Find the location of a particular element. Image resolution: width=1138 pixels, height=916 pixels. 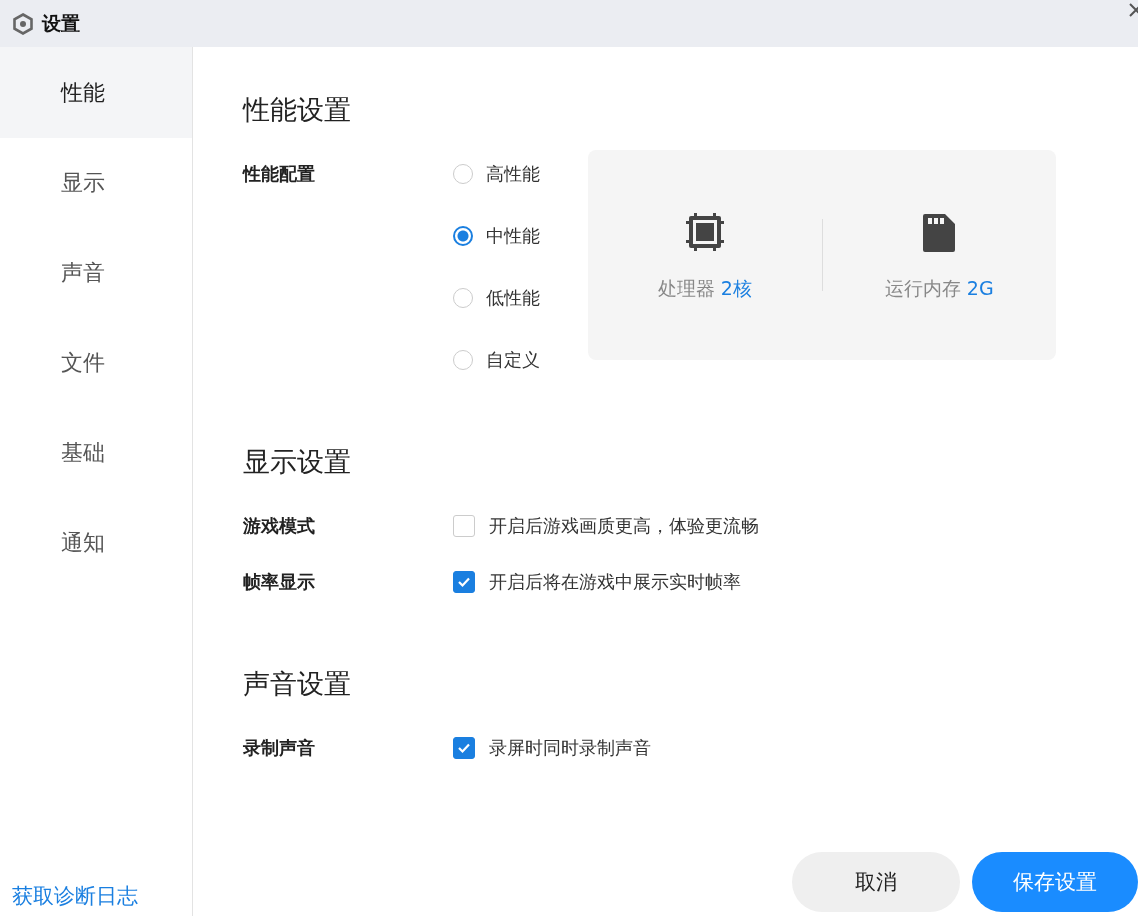

sidebar-item: 文件 is located at coordinates (96, 363).